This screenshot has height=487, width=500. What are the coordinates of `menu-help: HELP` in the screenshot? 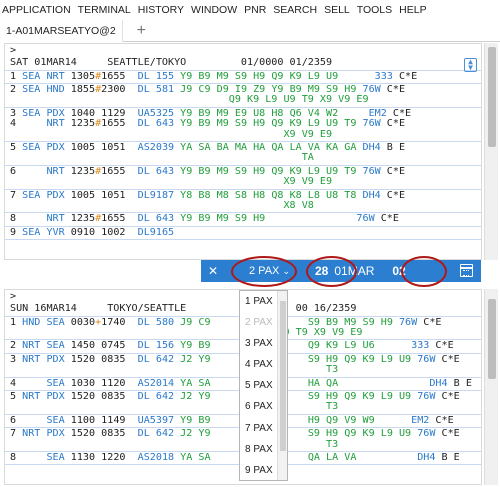 It's located at (412, 10).